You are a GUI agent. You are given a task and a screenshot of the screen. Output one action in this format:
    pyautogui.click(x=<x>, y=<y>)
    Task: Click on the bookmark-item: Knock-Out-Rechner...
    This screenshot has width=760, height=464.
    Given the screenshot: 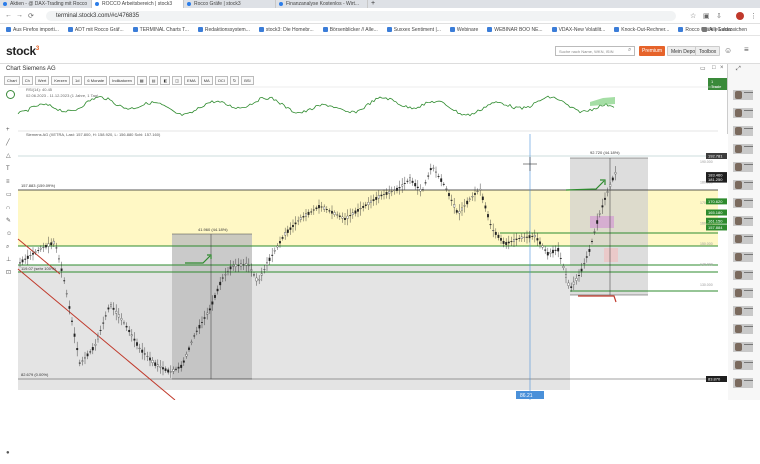 What is the action you would take?
    pyautogui.click(x=641, y=30)
    